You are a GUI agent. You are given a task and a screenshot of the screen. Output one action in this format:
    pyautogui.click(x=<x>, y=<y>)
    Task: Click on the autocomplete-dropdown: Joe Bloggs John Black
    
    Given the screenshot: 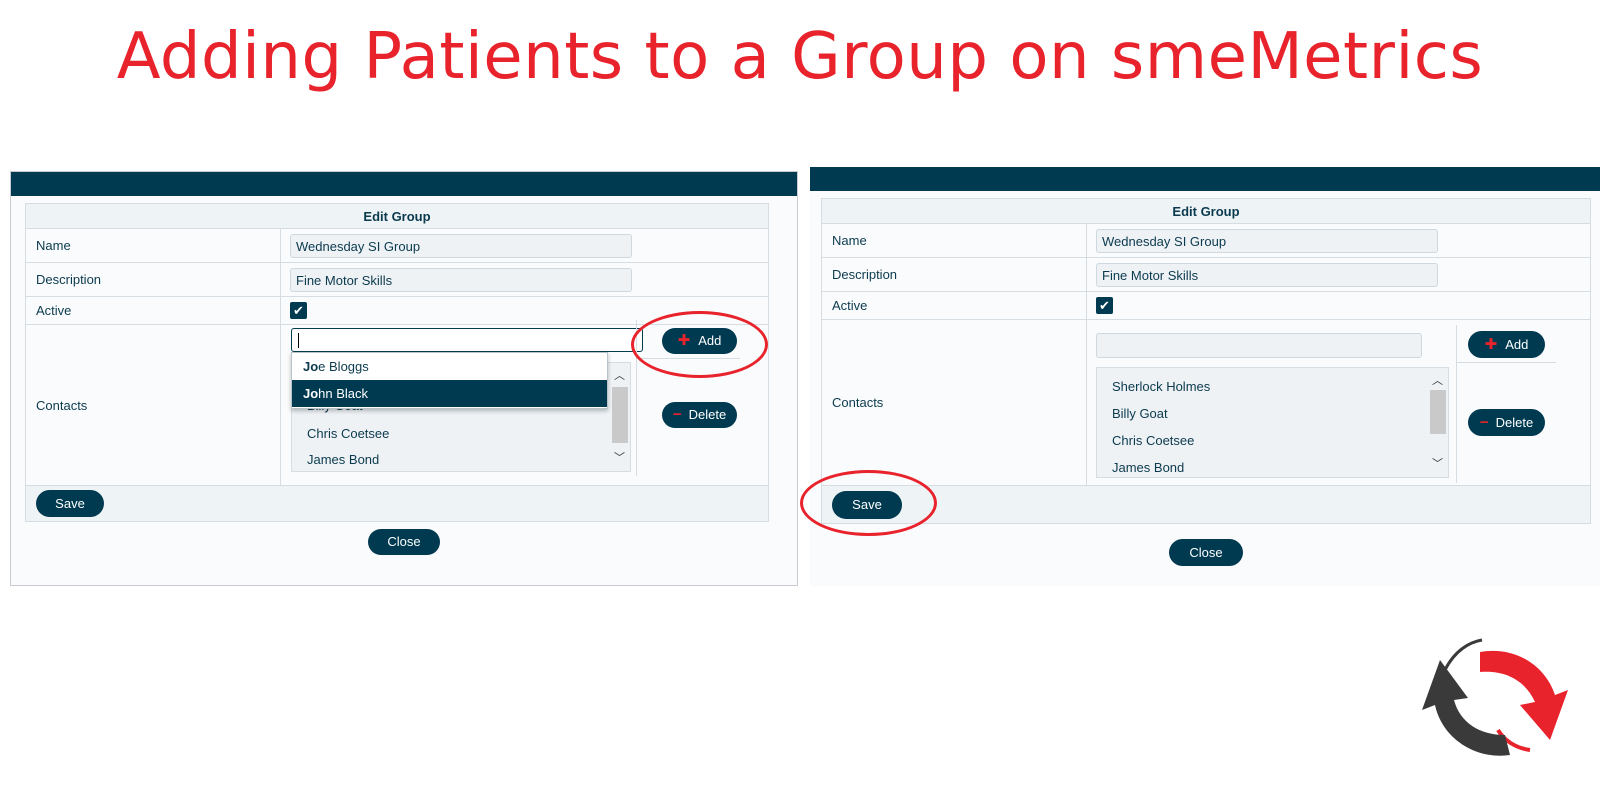 What is the action you would take?
    pyautogui.click(x=449, y=380)
    